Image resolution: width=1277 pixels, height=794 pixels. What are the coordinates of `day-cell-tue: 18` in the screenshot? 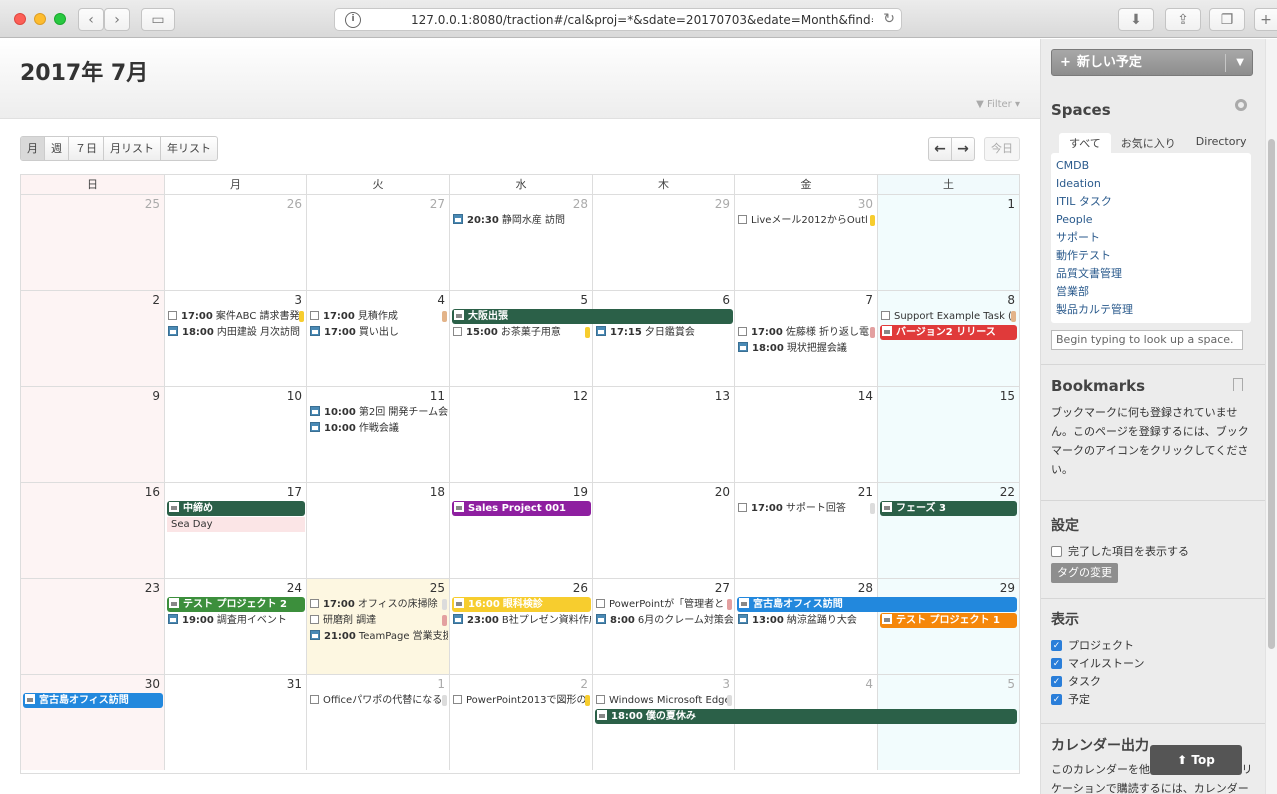 It's located at (378, 531).